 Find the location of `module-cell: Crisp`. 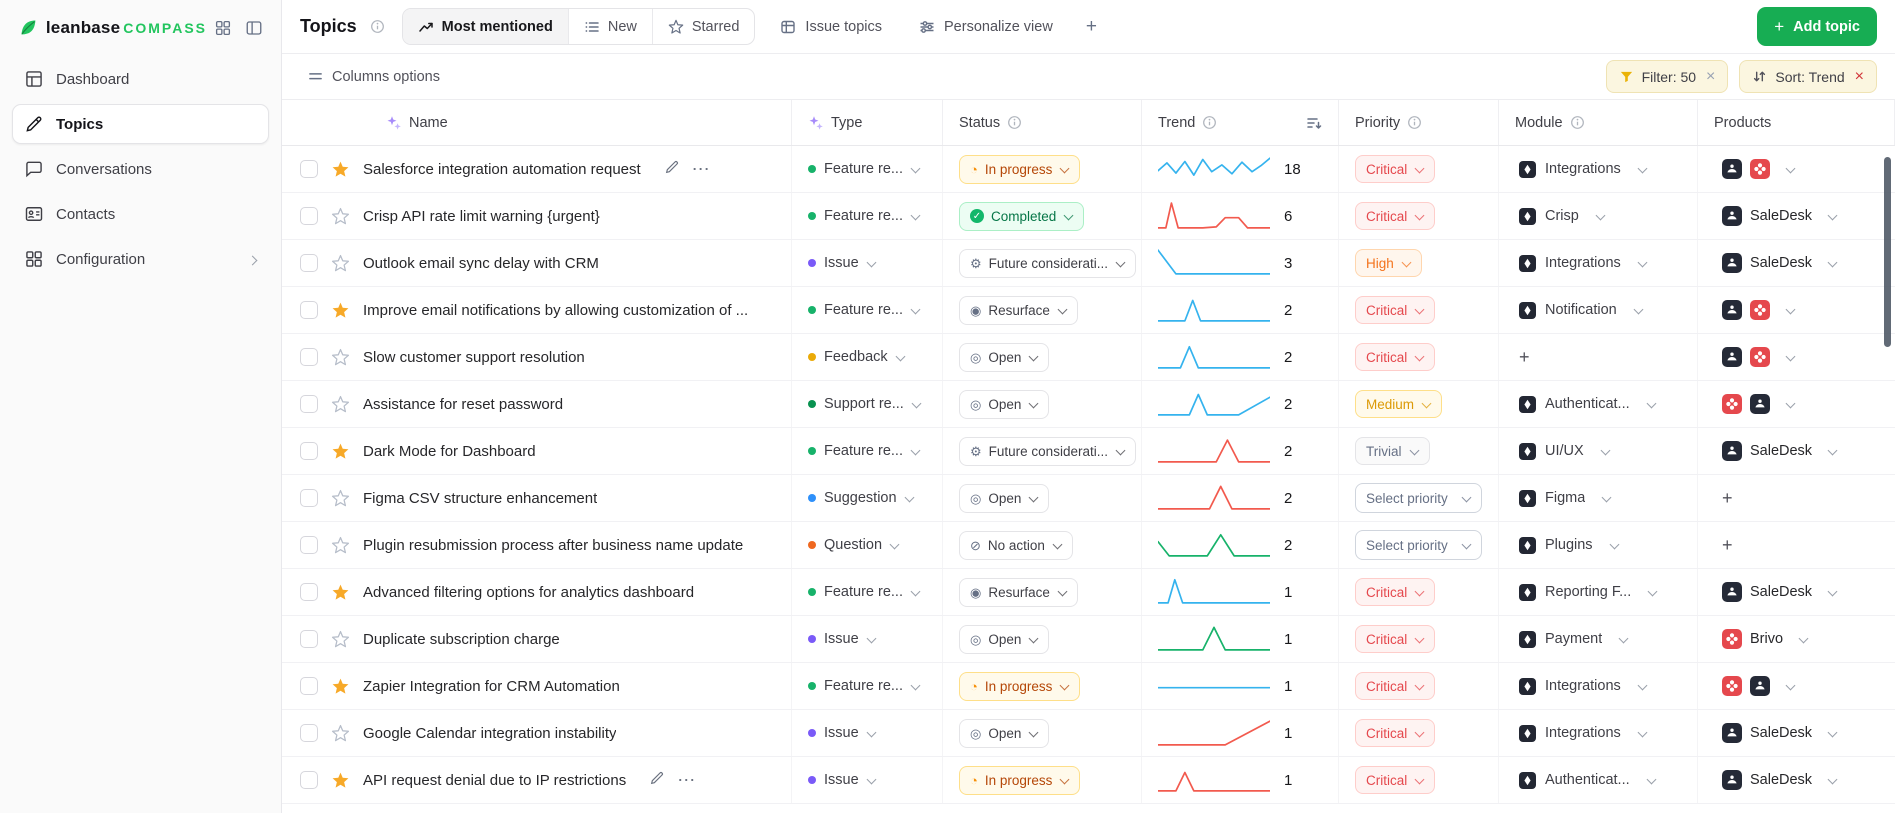

module-cell: Crisp is located at coordinates (1598, 216).